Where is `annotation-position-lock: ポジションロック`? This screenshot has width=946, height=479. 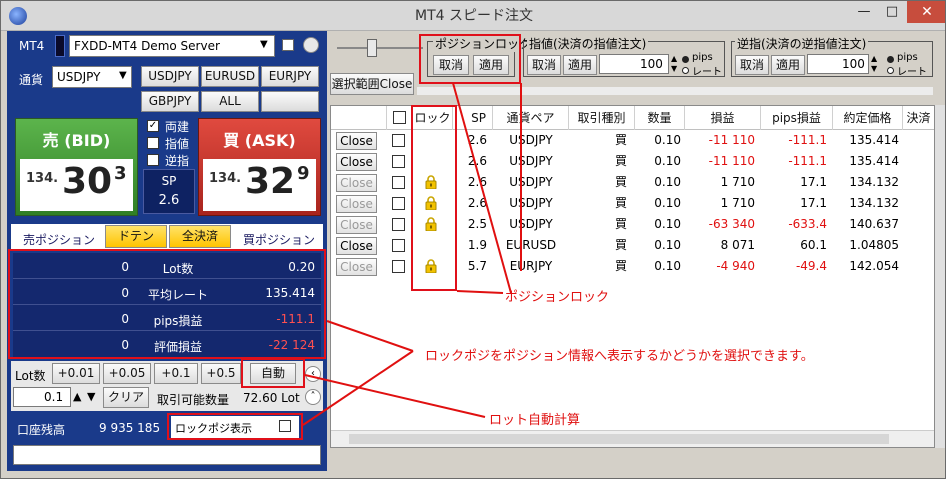 annotation-position-lock: ポジションロック is located at coordinates (557, 297).